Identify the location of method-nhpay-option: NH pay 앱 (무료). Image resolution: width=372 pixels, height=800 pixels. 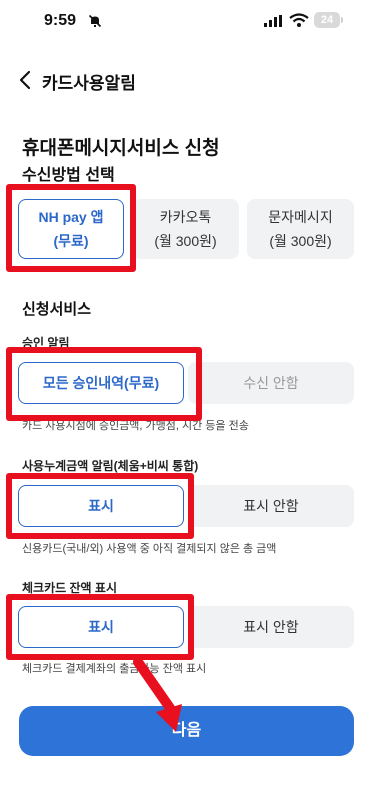
(71, 229).